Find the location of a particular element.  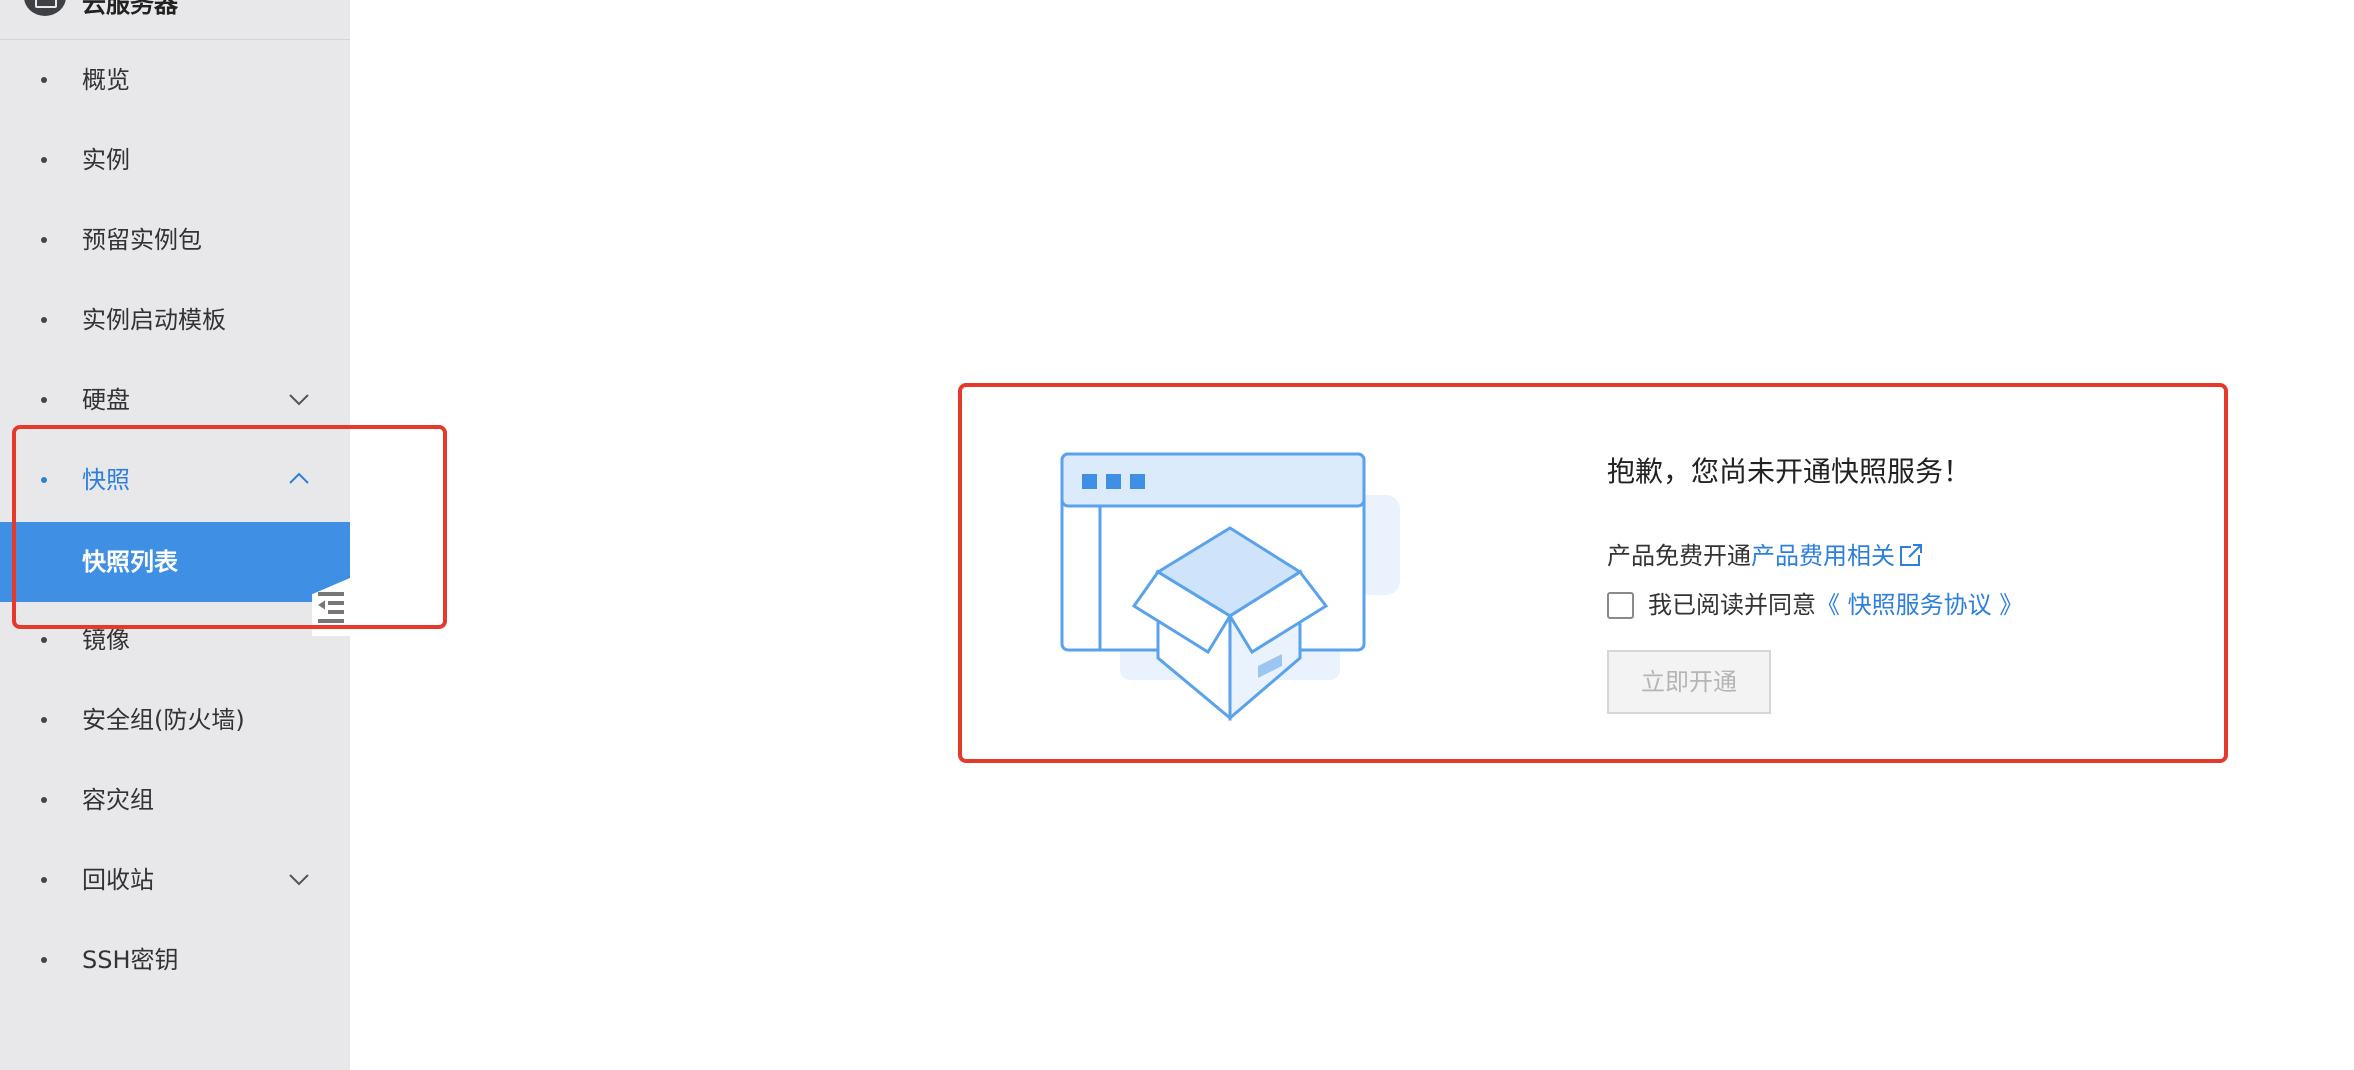

sidebar-item-snapshots: 快照 is located at coordinates (175, 480).